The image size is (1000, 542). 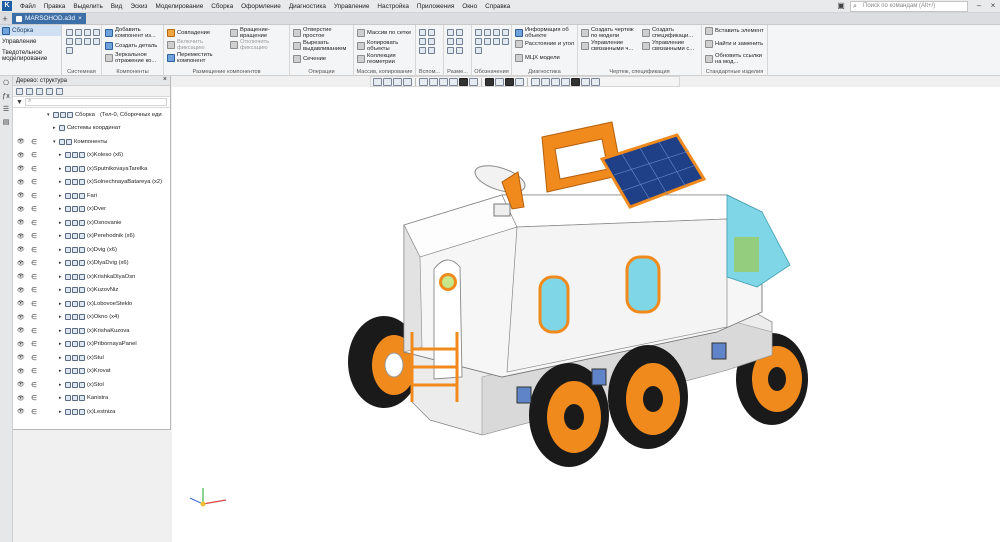 I want to click on mode-solid-modeling: Тведотельное моделирование, so click(x=30, y=56).